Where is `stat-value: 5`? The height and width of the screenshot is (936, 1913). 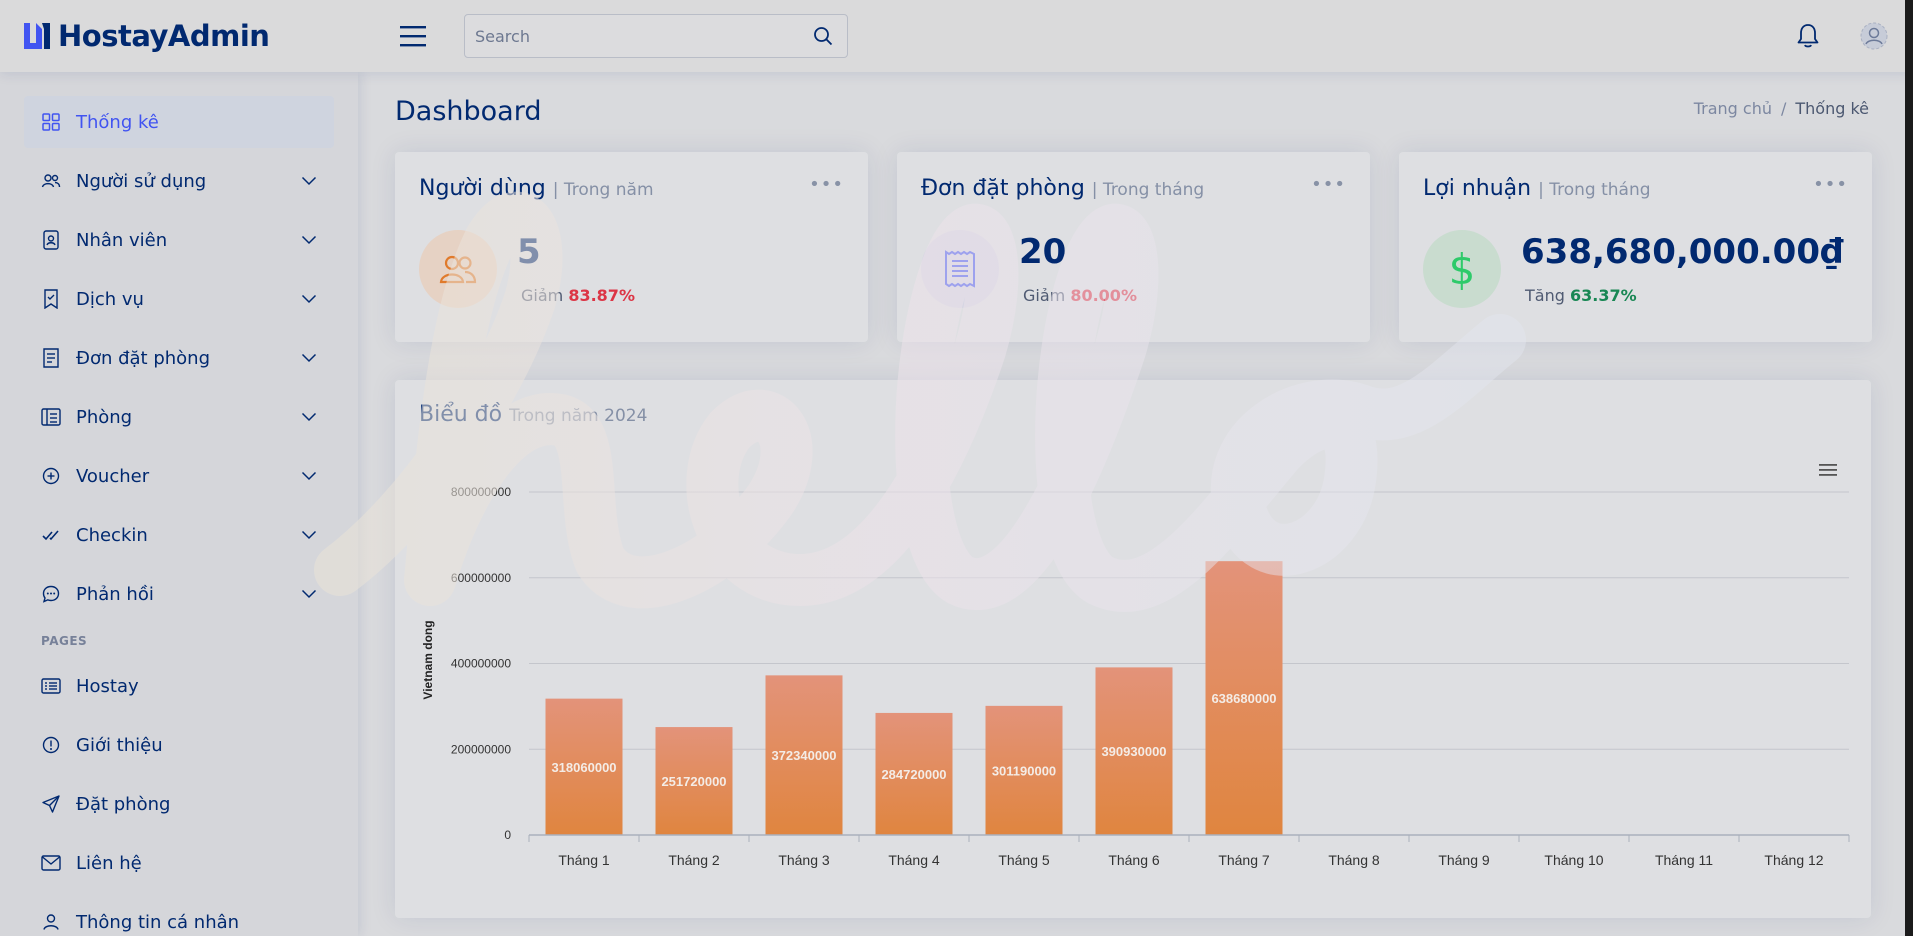 stat-value: 5 is located at coordinates (529, 252).